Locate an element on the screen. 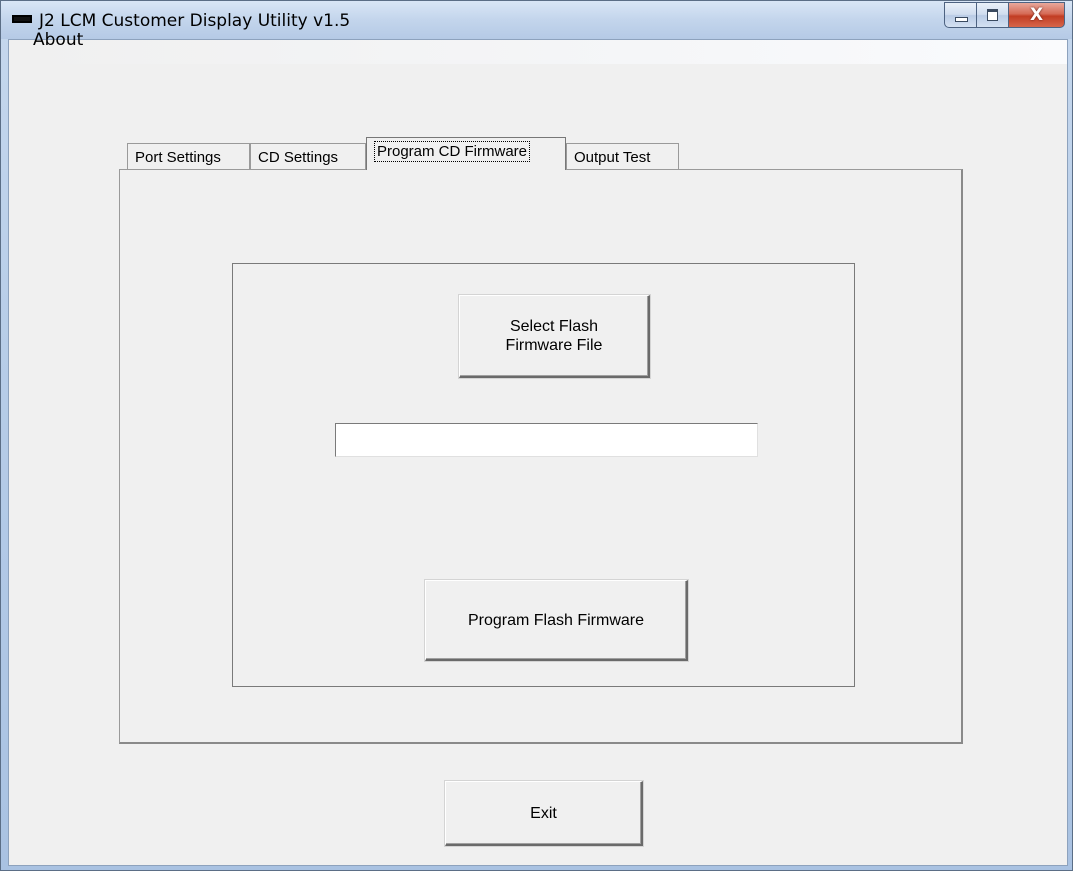  program-flash-firmware-button: Program Flash Firmware is located at coordinates (556, 620).